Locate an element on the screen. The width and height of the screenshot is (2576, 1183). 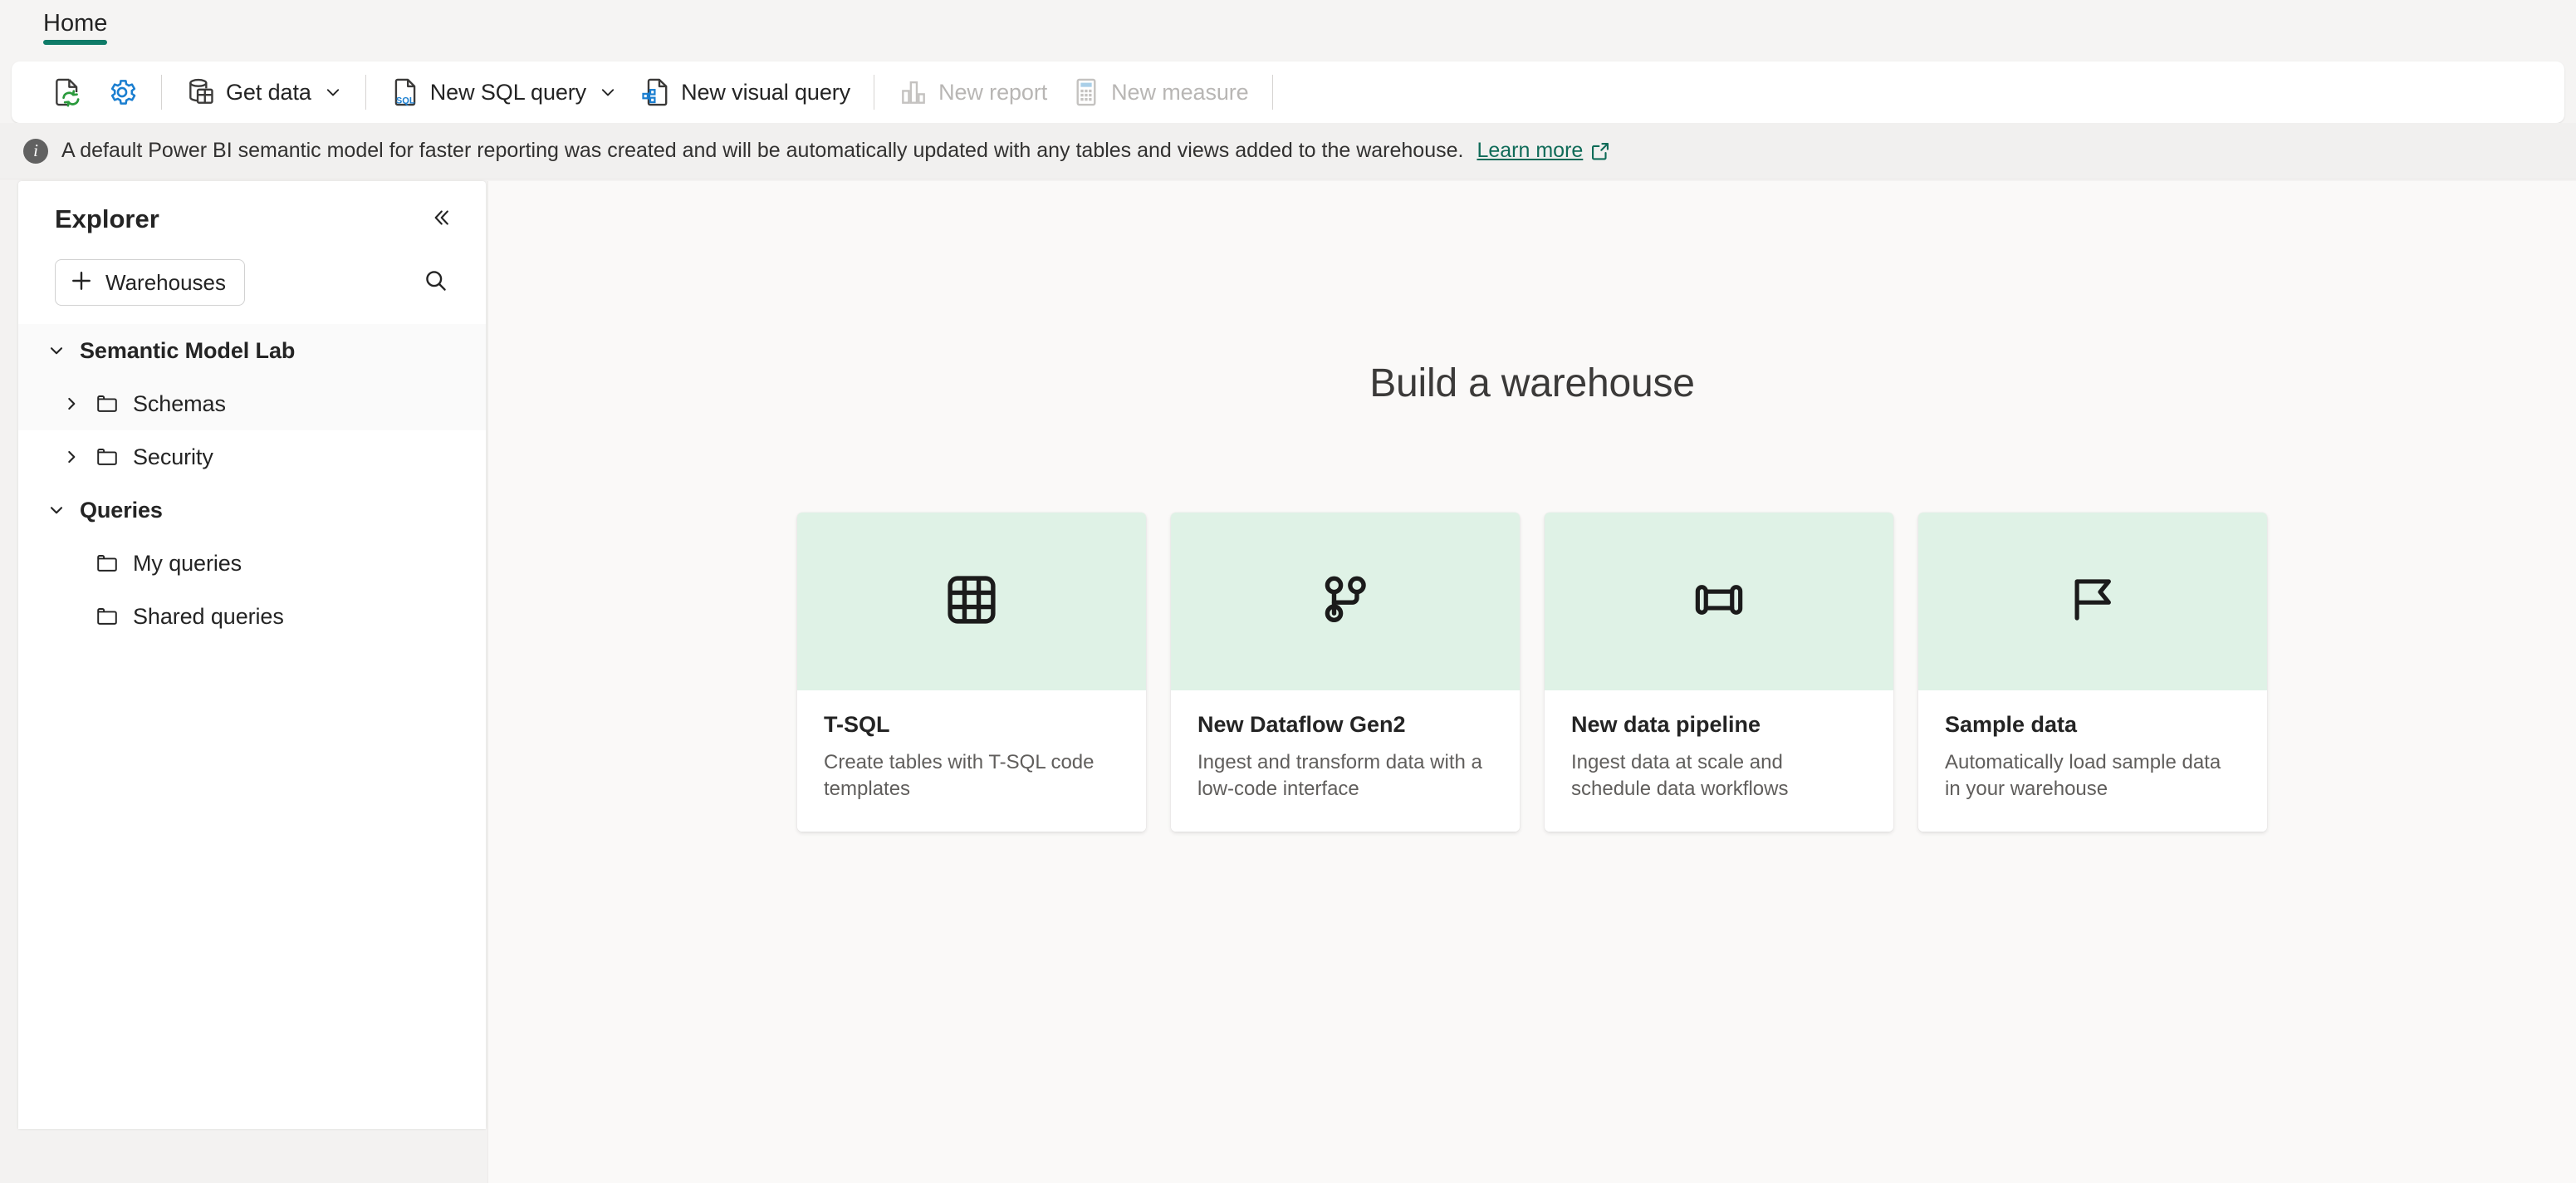
page-title: Build a warehouse is located at coordinates (1532, 383).